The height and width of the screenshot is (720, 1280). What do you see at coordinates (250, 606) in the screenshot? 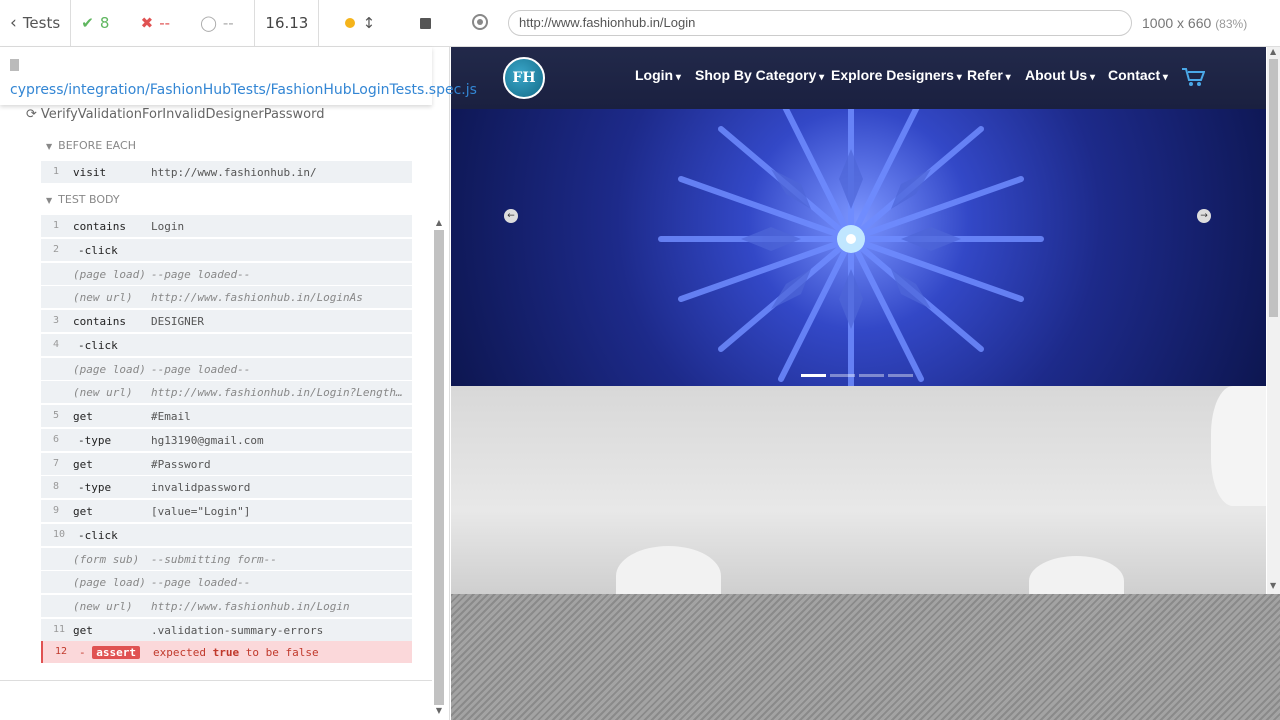
I see `command-message: http://www.fashionhub.in/Login` at bounding box center [250, 606].